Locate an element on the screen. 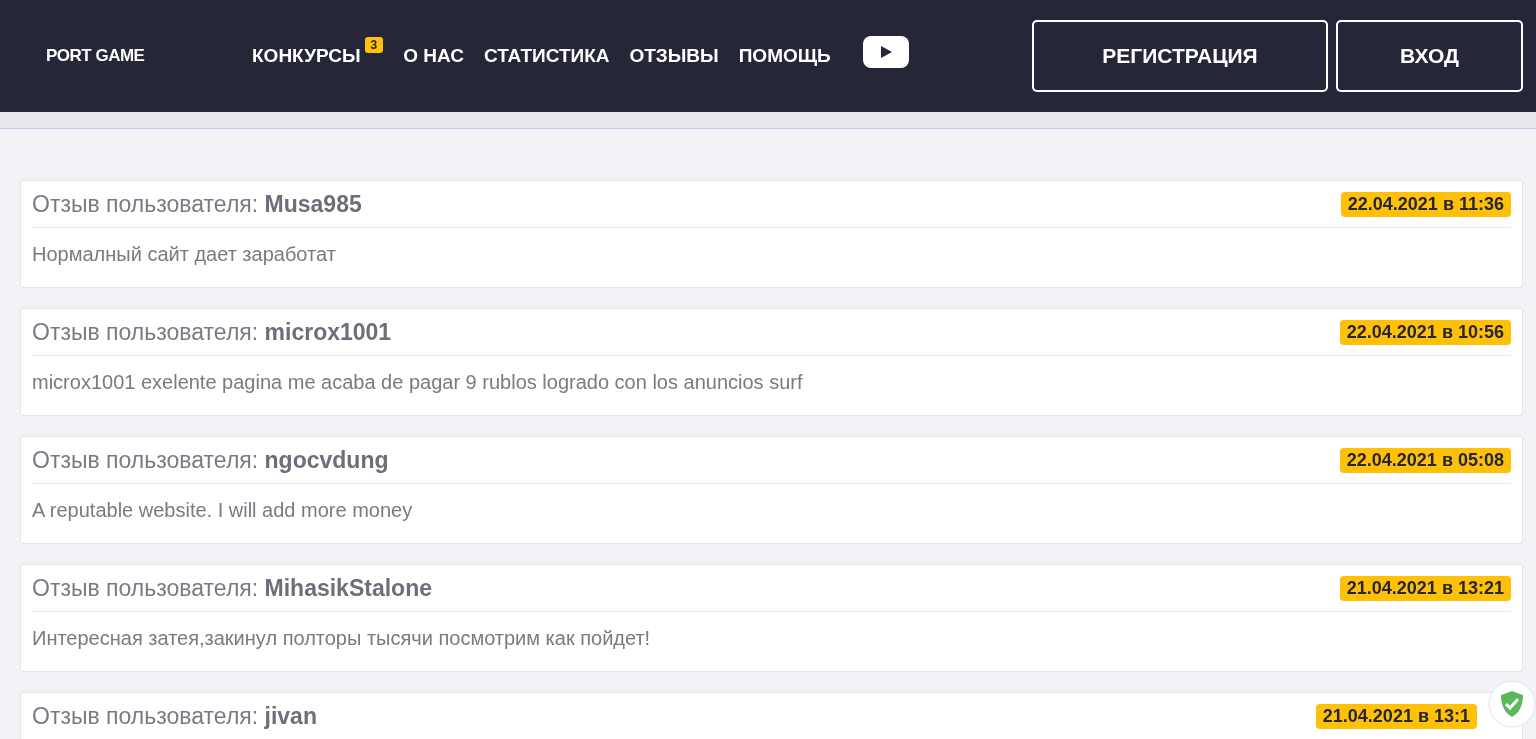  review-title: Отзыв пользователя: ngocvdung is located at coordinates (210, 460).